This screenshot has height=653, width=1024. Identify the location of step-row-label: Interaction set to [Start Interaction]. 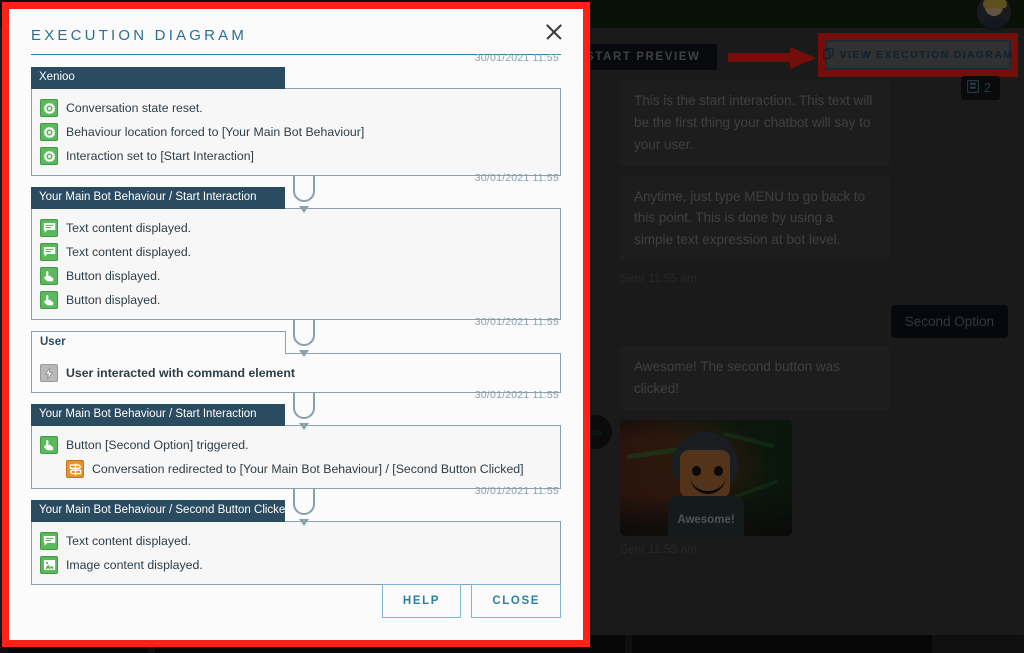
(160, 156).